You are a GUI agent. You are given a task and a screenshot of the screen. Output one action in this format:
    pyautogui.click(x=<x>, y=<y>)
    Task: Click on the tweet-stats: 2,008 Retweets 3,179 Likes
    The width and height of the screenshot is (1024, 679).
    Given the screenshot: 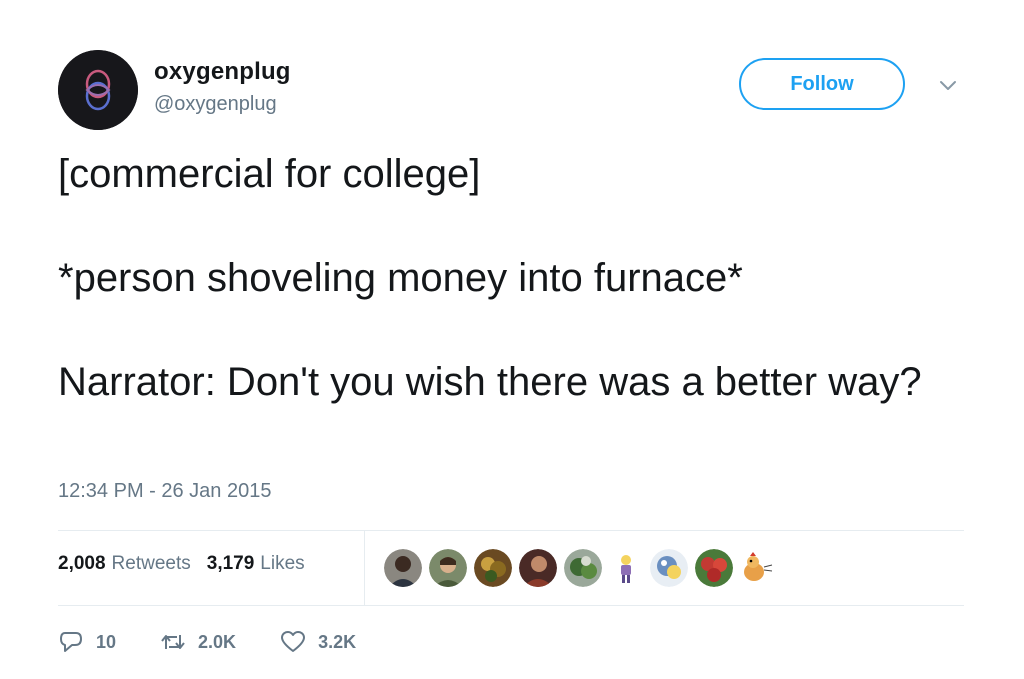 What is the action you would take?
    pyautogui.click(x=181, y=564)
    